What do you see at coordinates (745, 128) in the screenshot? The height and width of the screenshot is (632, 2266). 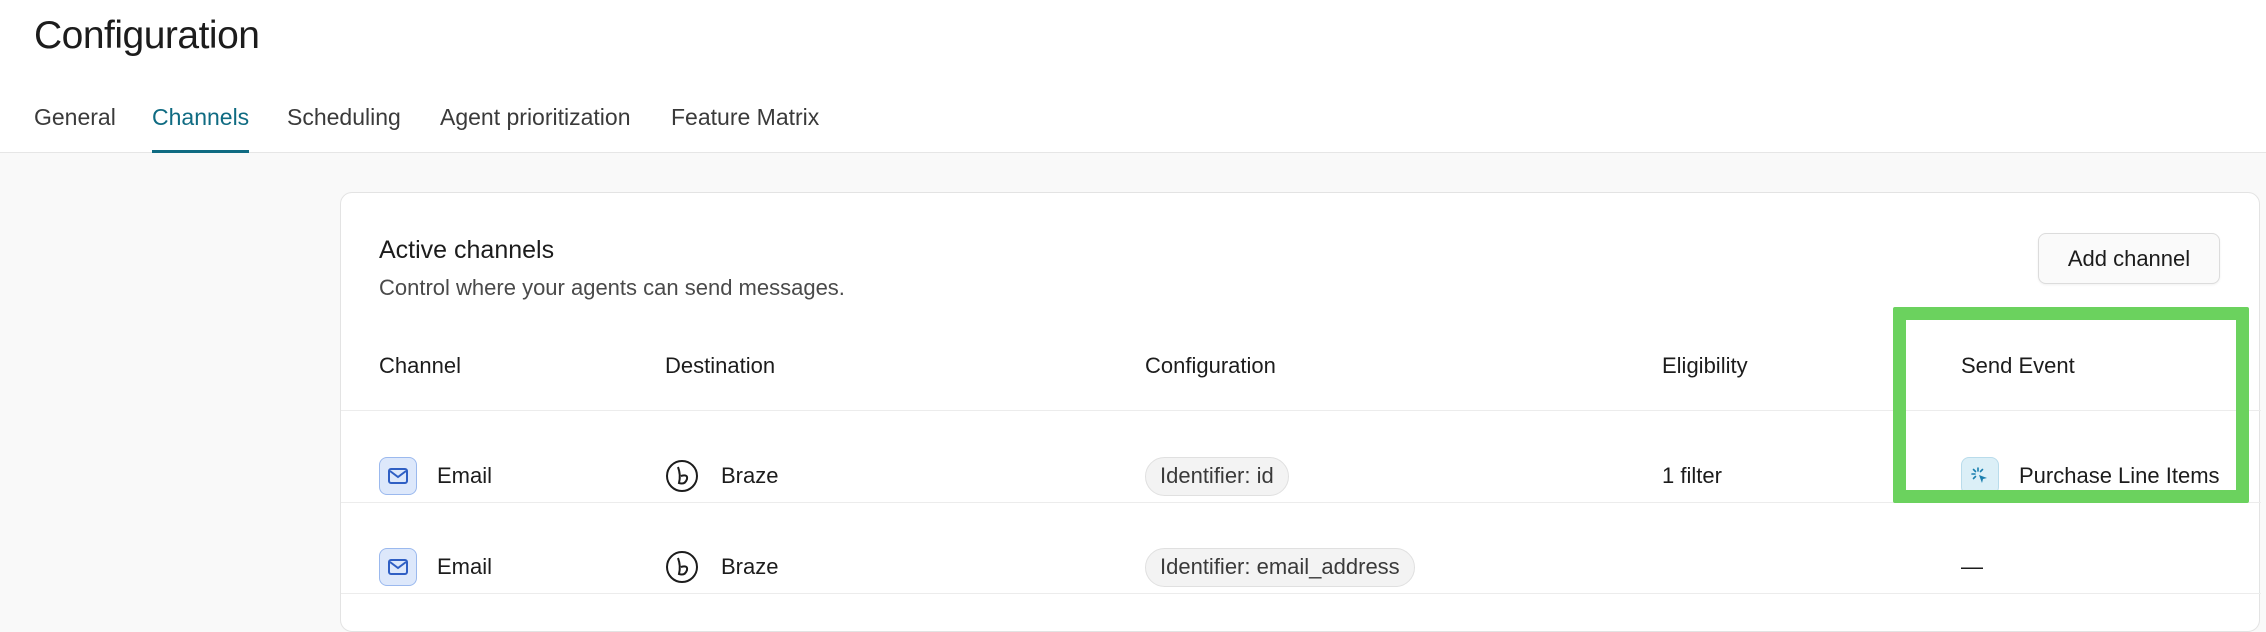 I see `tab-feature-matrix: Feature Matrix` at bounding box center [745, 128].